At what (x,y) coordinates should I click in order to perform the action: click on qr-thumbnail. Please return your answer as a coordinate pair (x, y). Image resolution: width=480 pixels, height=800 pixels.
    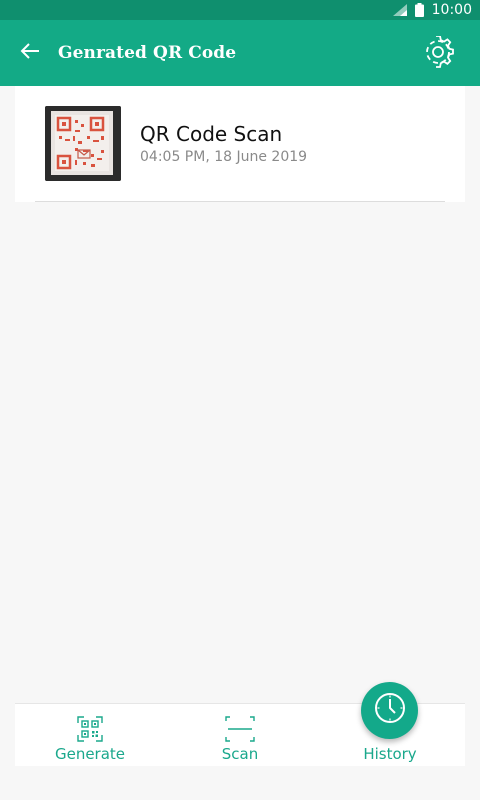
    Looking at the image, I should click on (83, 143).